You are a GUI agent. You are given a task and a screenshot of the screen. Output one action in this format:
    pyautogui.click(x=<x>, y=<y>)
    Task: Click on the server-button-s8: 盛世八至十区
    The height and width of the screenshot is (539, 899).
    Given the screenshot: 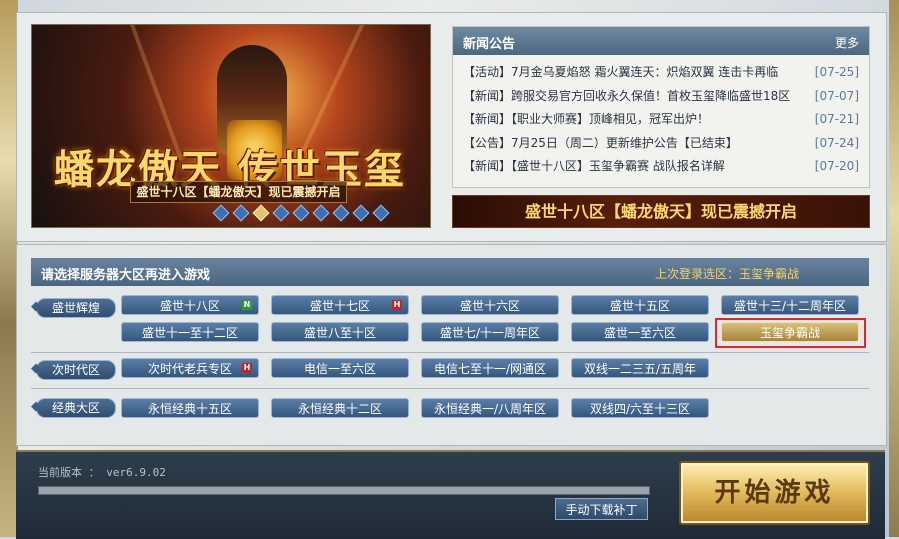 What is the action you would take?
    pyautogui.click(x=340, y=332)
    